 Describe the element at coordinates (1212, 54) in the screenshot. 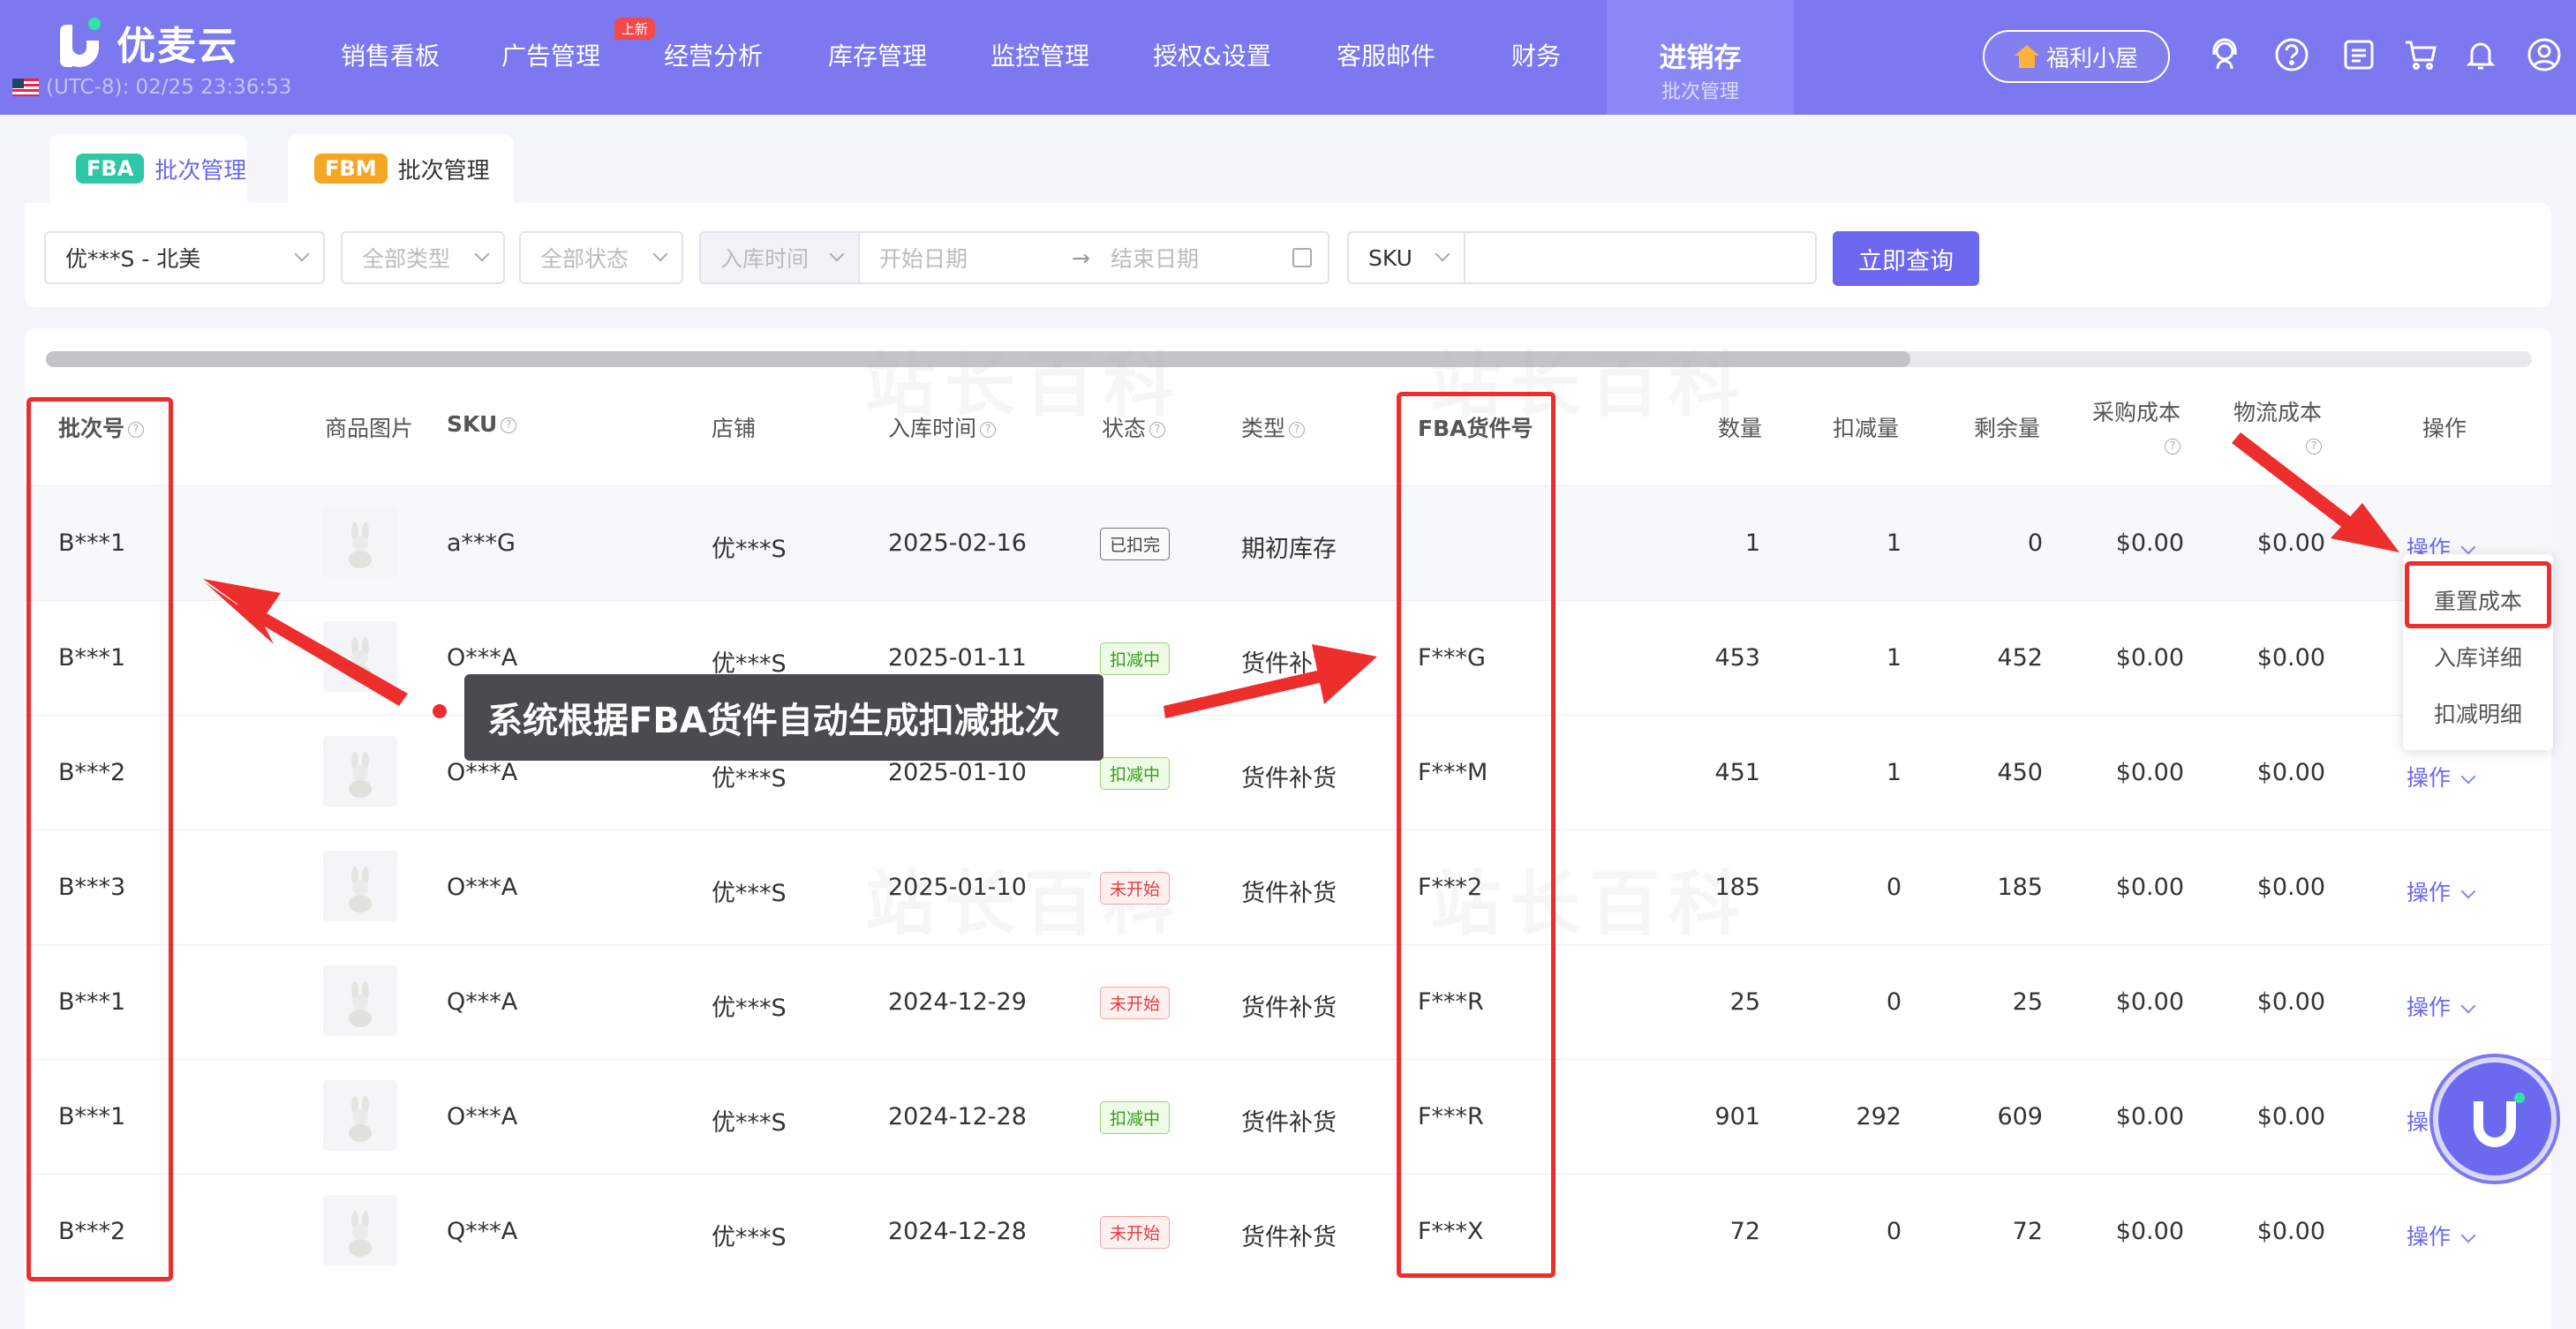

I see `nav-auth-settings: 授权&设置` at that location.